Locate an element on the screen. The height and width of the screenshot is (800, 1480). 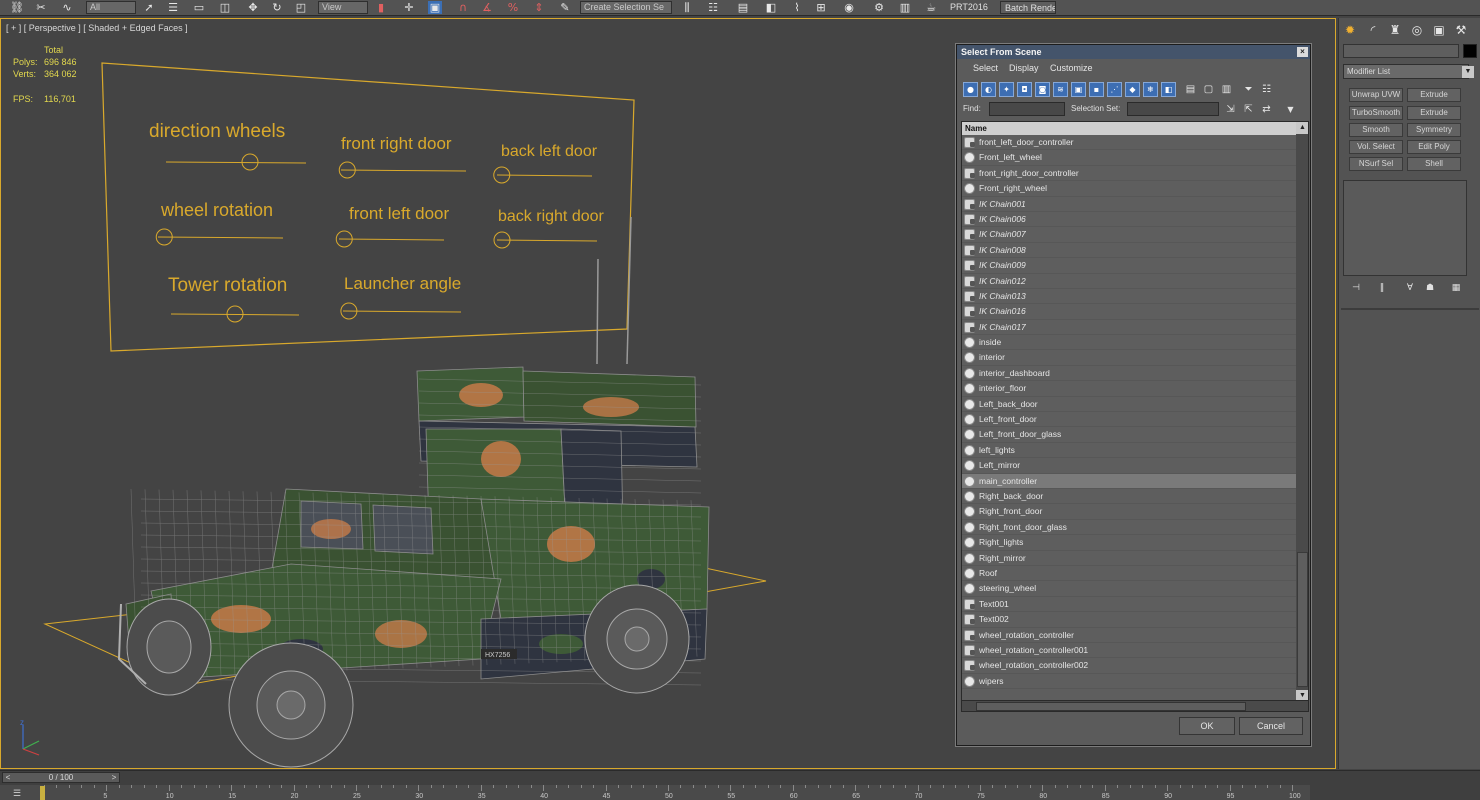
object-row: Left_front_door_glass is located at coordinates (1129, 435).